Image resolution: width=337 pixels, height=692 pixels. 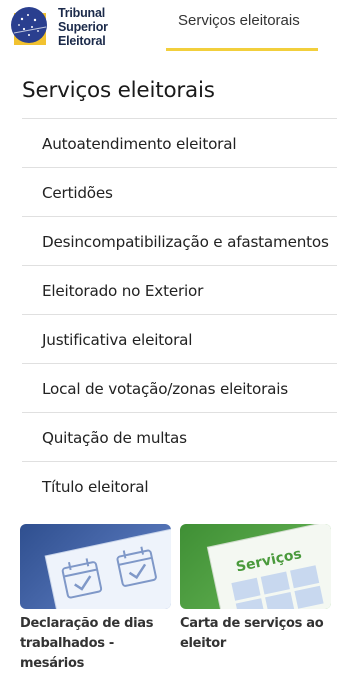 I want to click on caption-line: mesários, so click(x=52, y=663).